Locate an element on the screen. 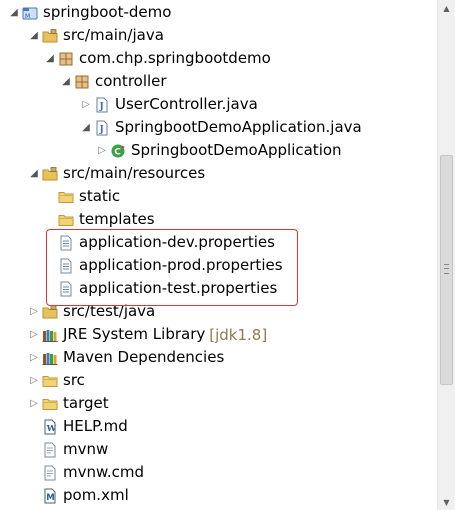 The width and height of the screenshot is (455, 510). tree-item-label: src is located at coordinates (74, 380).